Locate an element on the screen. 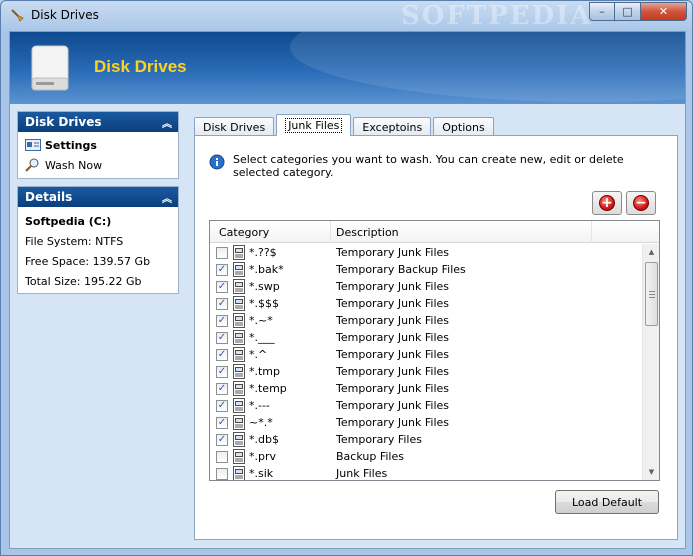  tab-label: Exceptoins is located at coordinates (392, 127).